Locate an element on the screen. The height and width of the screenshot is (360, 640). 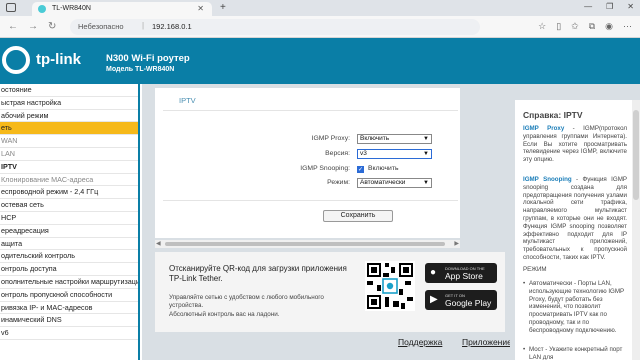
snooping-checkbox: ✓ is located at coordinates (360, 169).